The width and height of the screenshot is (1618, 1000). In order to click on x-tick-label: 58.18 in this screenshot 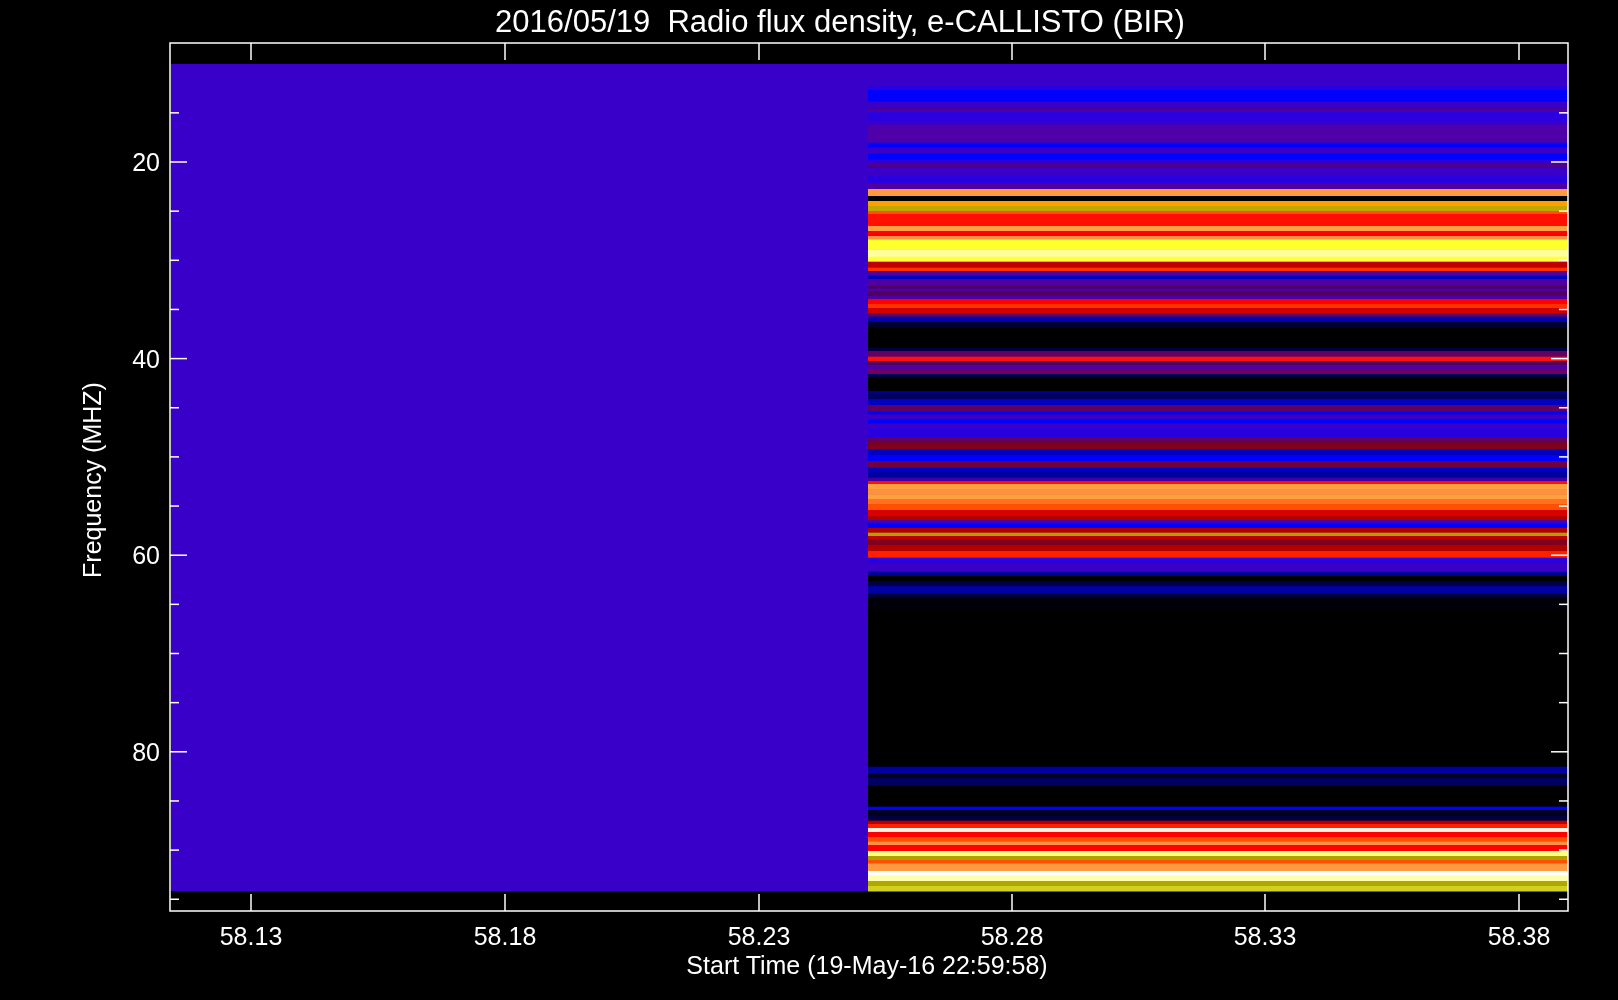, I will do `click(505, 936)`.